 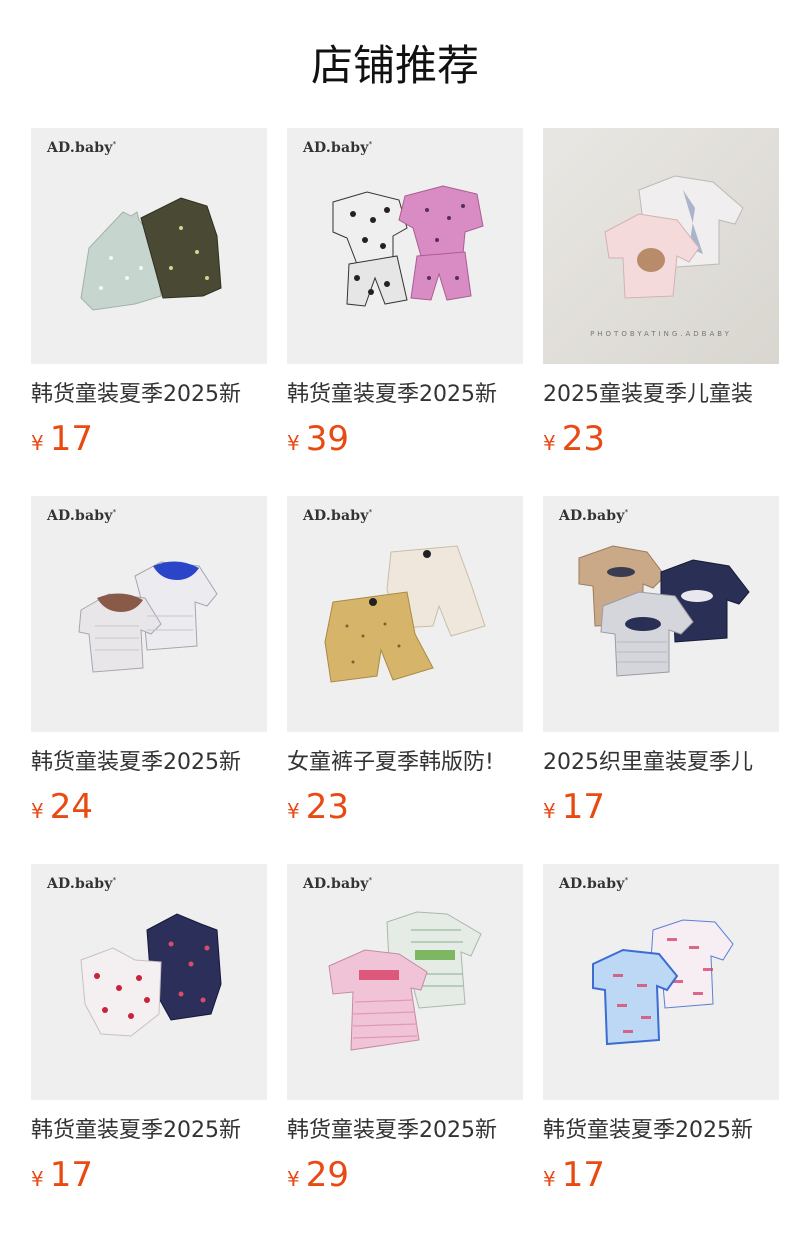 What do you see at coordinates (71, 807) in the screenshot?
I see `price-value: 24` at bounding box center [71, 807].